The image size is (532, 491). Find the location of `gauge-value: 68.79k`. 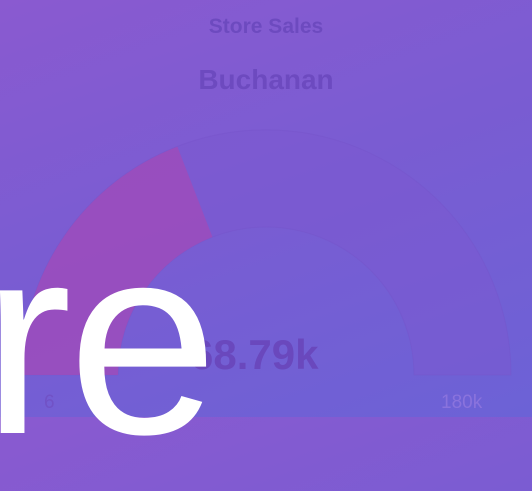

gauge-value: 68.79k is located at coordinates (254, 354).